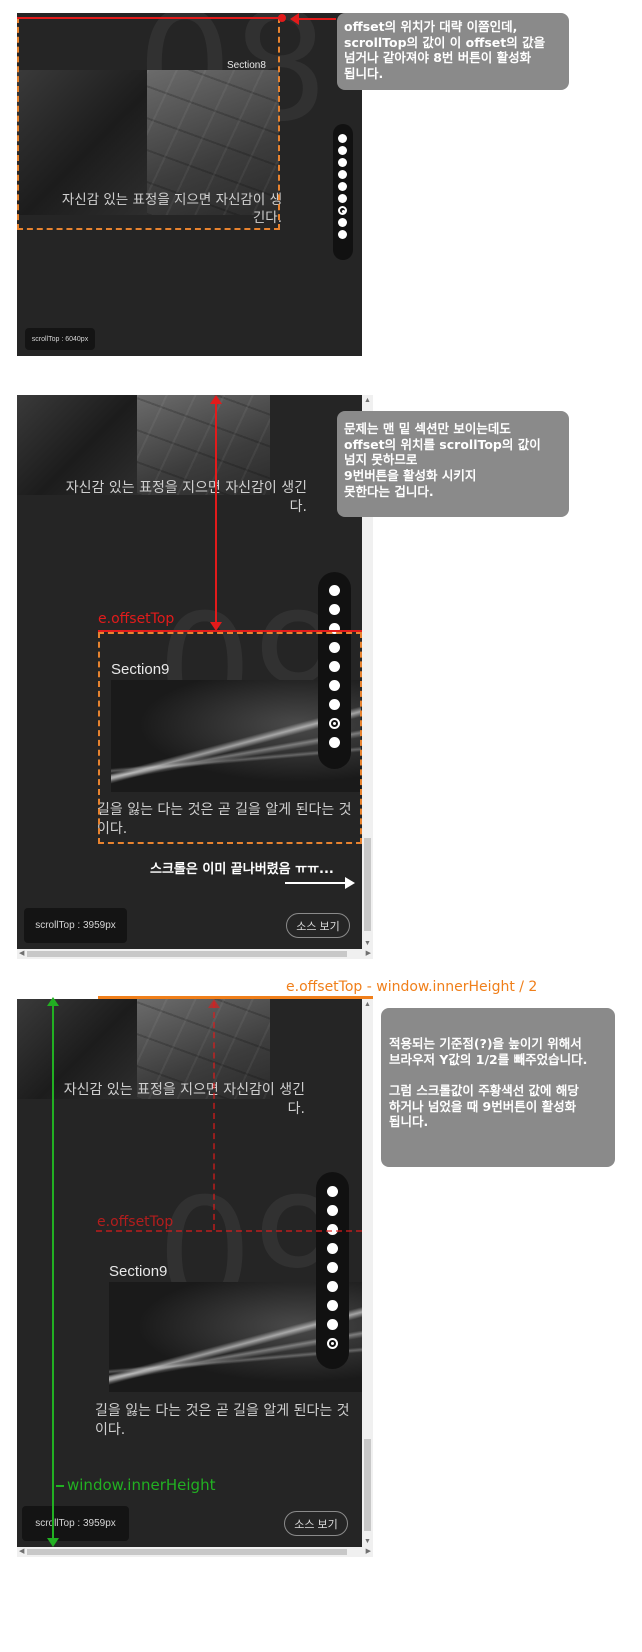 This screenshot has width=642, height=1652. I want to click on offset-top-label-faded: e.offsetTop, so click(135, 1222).